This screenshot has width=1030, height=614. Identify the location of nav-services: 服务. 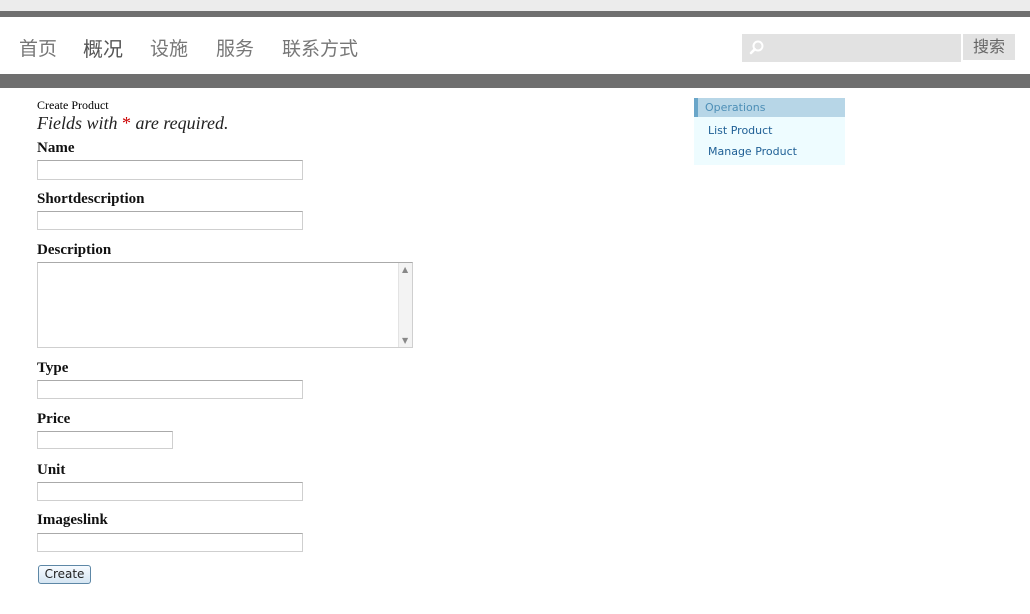
(235, 47).